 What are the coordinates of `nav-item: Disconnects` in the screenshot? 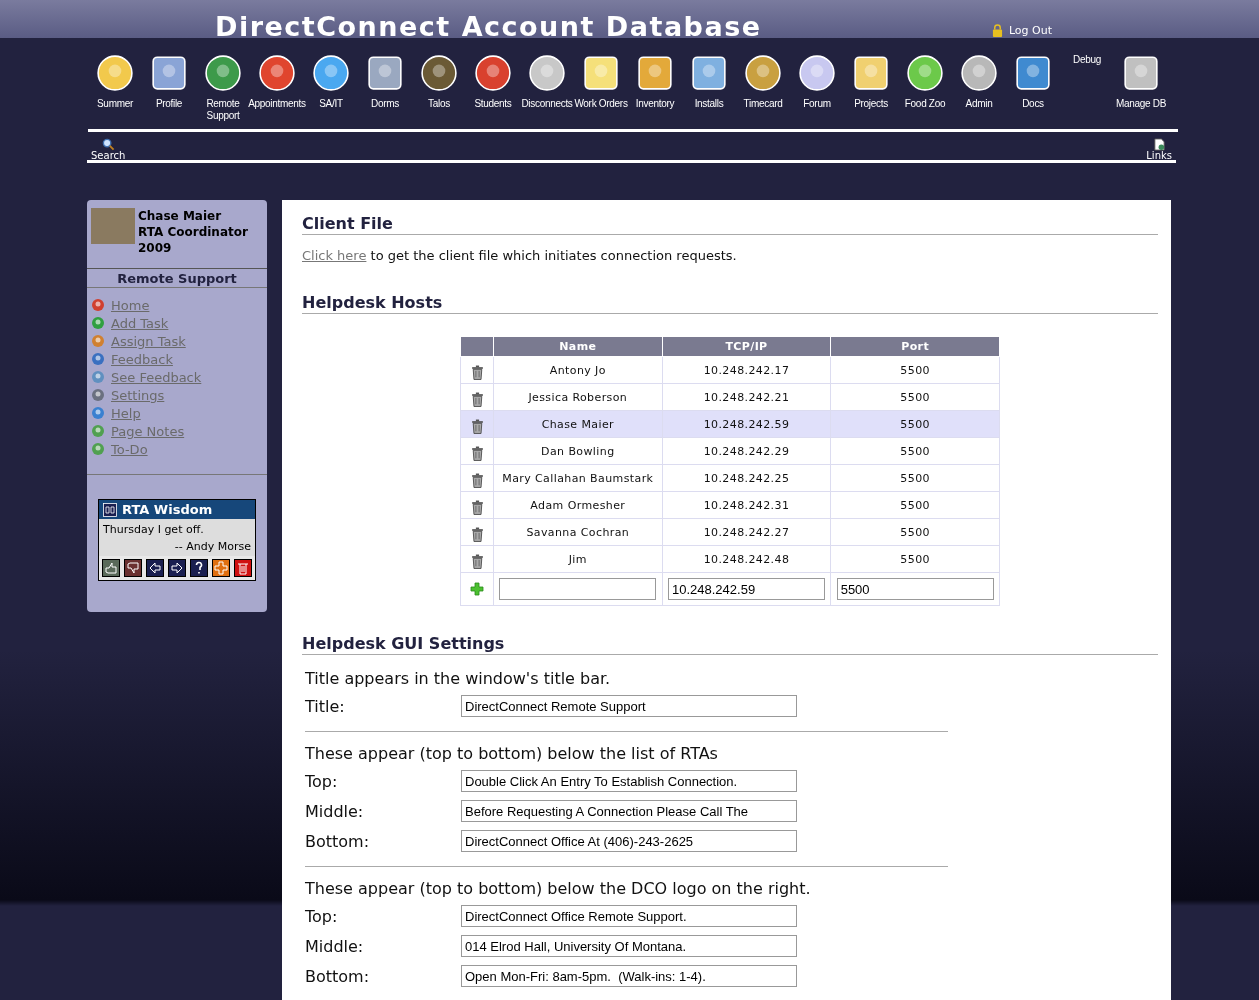 It's located at (547, 91).